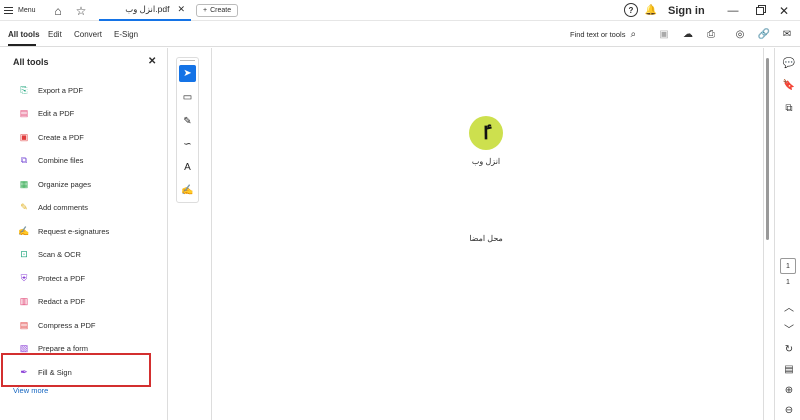 This screenshot has width=800, height=420. I want to click on protect-pdf-icon: ⛨, so click(24, 277).